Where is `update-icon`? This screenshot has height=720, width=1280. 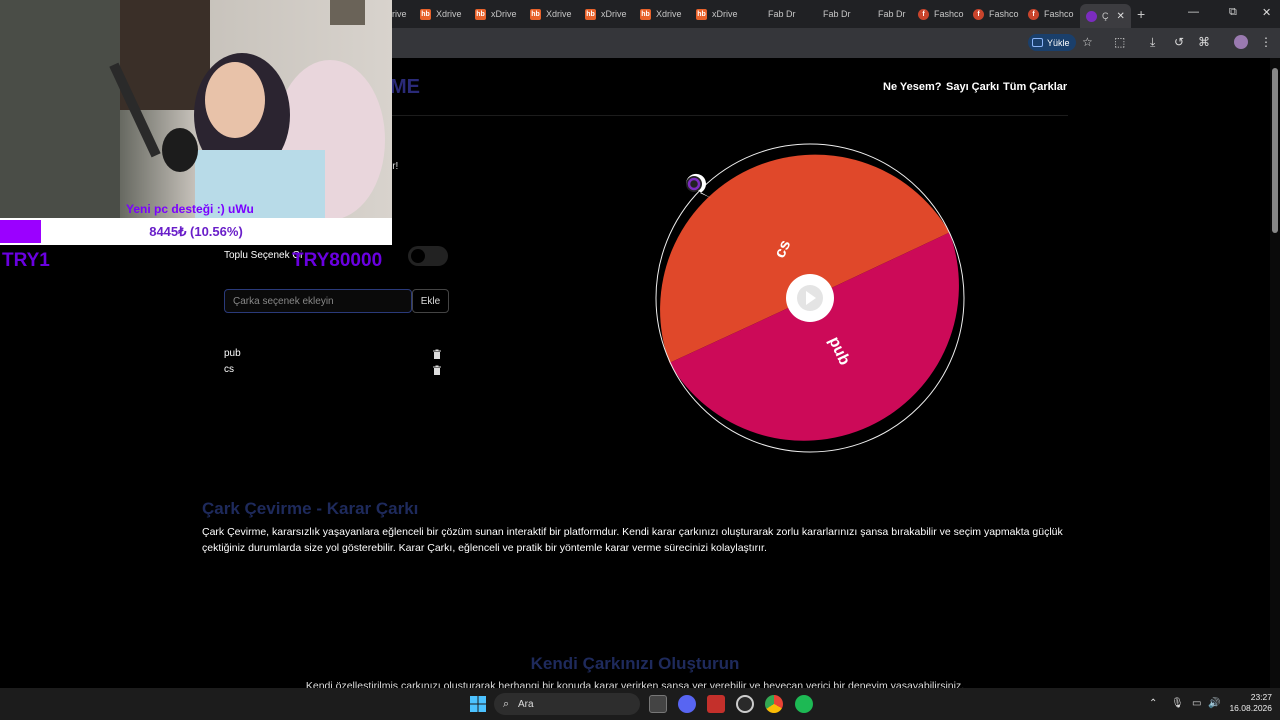 update-icon is located at coordinates (1037, 42).